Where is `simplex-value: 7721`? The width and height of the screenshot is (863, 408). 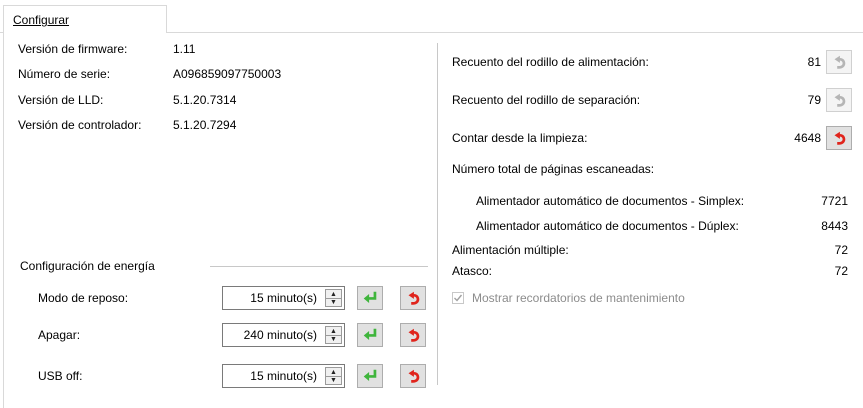 simplex-value: 7721 is located at coordinates (834, 201).